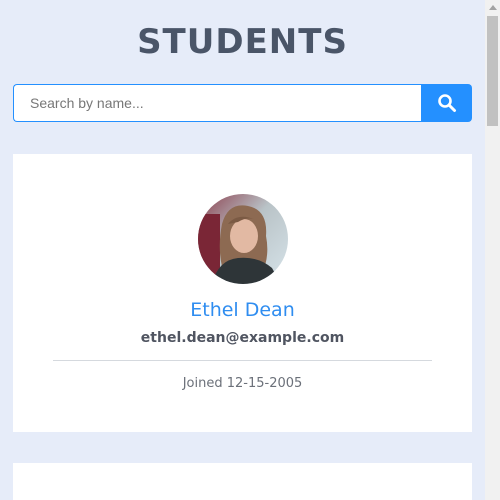  I want to click on search-icon, so click(446, 103).